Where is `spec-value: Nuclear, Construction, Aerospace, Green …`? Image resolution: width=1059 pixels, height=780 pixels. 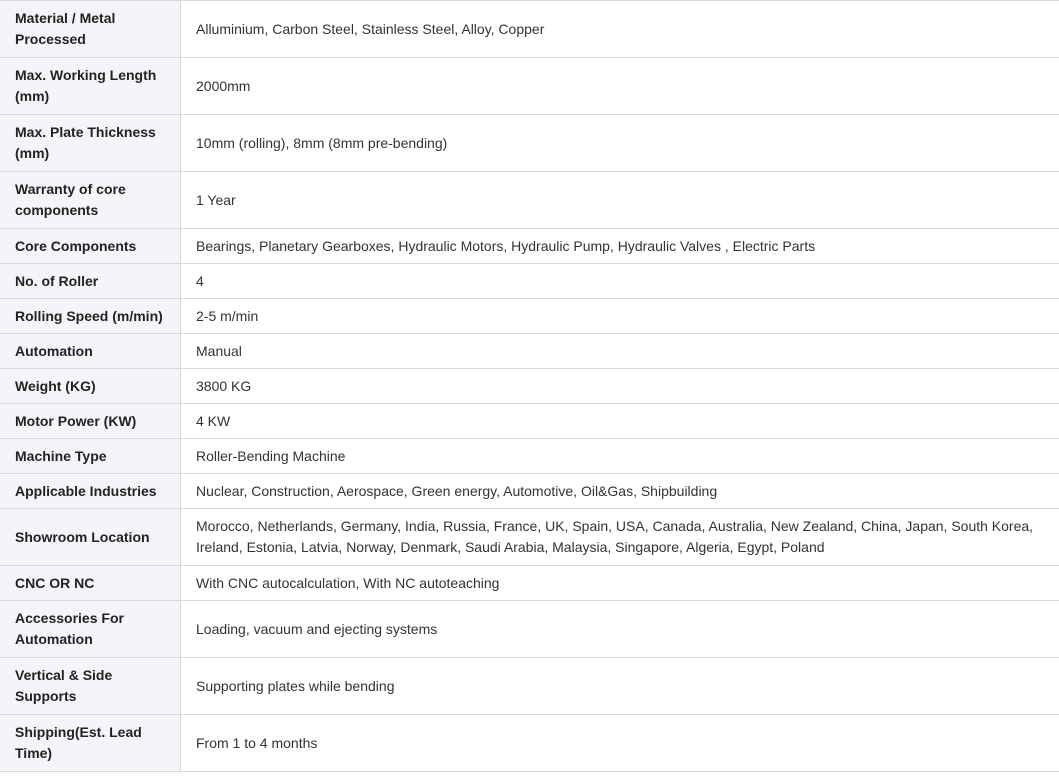
spec-value: Nuclear, Construction, Aerospace, Green … is located at coordinates (619, 491).